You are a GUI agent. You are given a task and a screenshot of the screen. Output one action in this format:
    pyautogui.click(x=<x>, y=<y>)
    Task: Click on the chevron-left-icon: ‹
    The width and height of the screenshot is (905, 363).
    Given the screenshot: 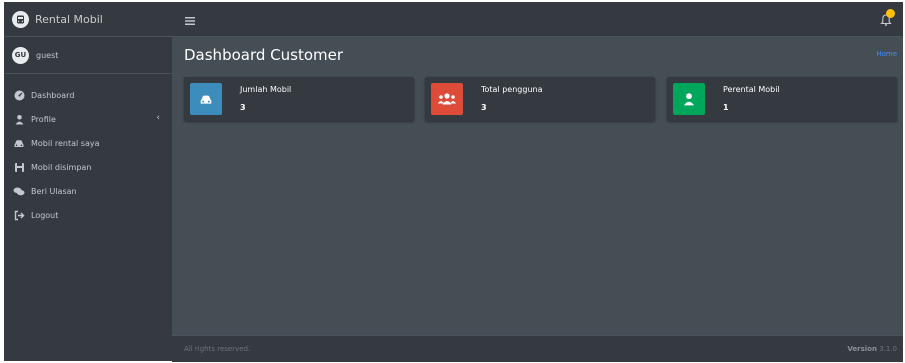 What is the action you would take?
    pyautogui.click(x=158, y=118)
    